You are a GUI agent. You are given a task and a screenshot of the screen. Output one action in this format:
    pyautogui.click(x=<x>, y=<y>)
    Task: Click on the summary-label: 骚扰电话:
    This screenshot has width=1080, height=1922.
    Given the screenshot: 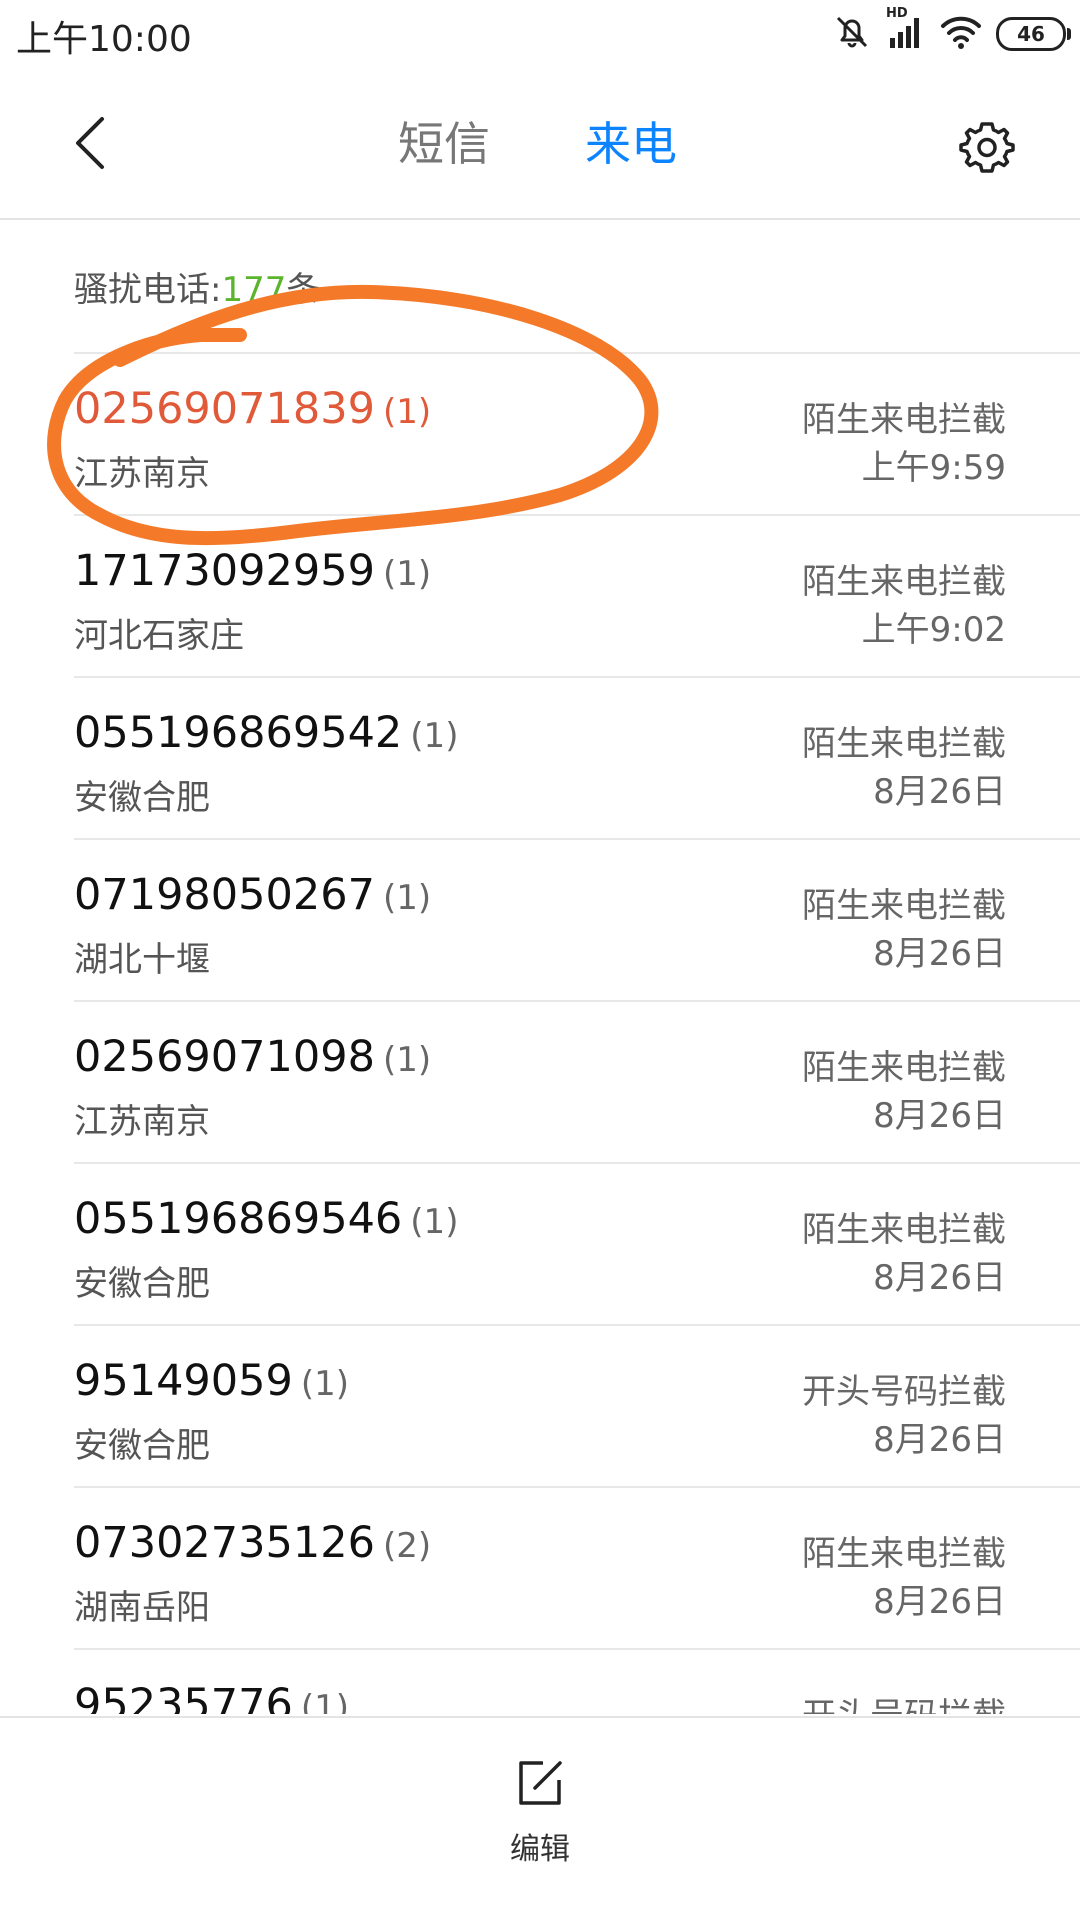 What is the action you would take?
    pyautogui.click(x=148, y=290)
    